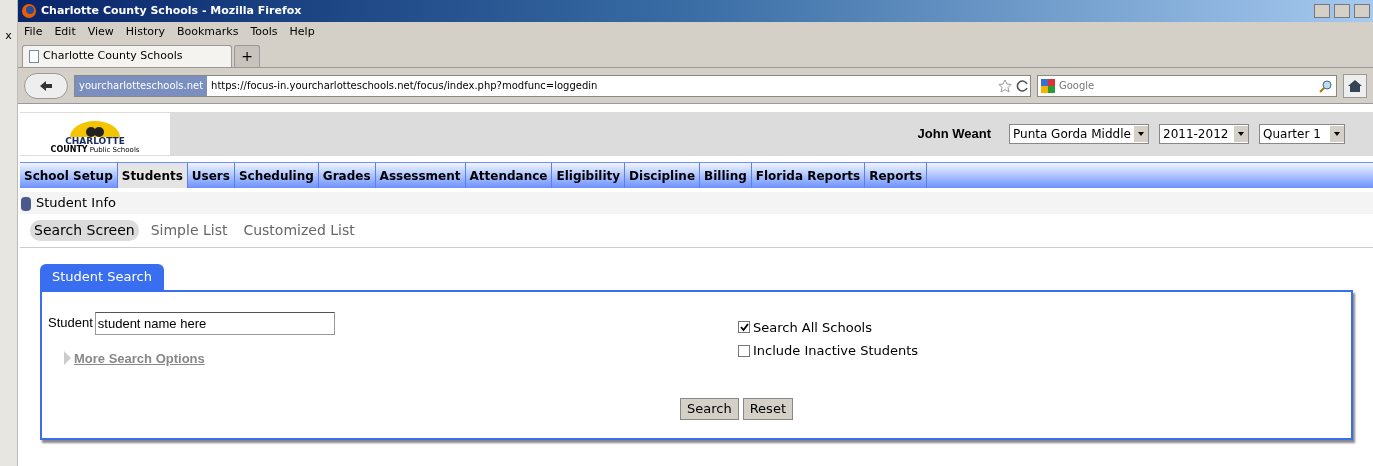 The width and height of the screenshot is (1373, 466). What do you see at coordinates (808, 175) in the screenshot?
I see `nav-tab: Florida Reports` at bounding box center [808, 175].